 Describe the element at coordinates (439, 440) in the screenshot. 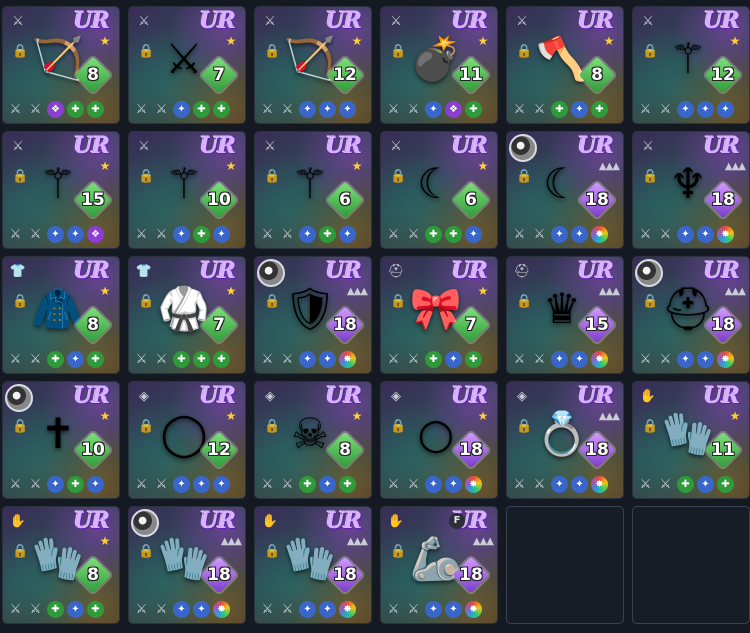

I see `equipment-card: ◈ 🔒 UR ★ ○ 18 ⚔ ⚔ ✦ ✦ ✸` at that location.